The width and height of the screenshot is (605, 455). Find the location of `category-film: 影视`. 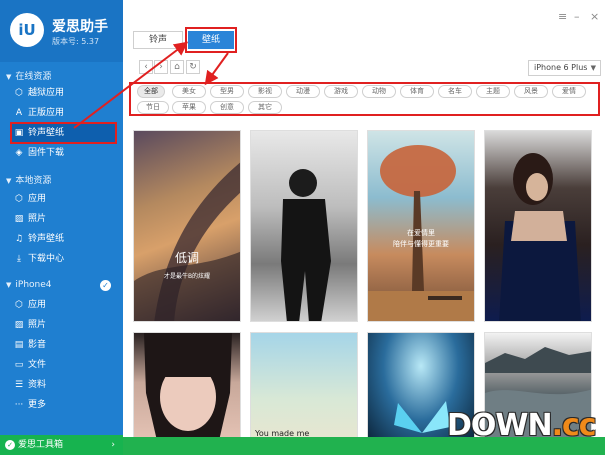

category-film: 影视 is located at coordinates (265, 91).